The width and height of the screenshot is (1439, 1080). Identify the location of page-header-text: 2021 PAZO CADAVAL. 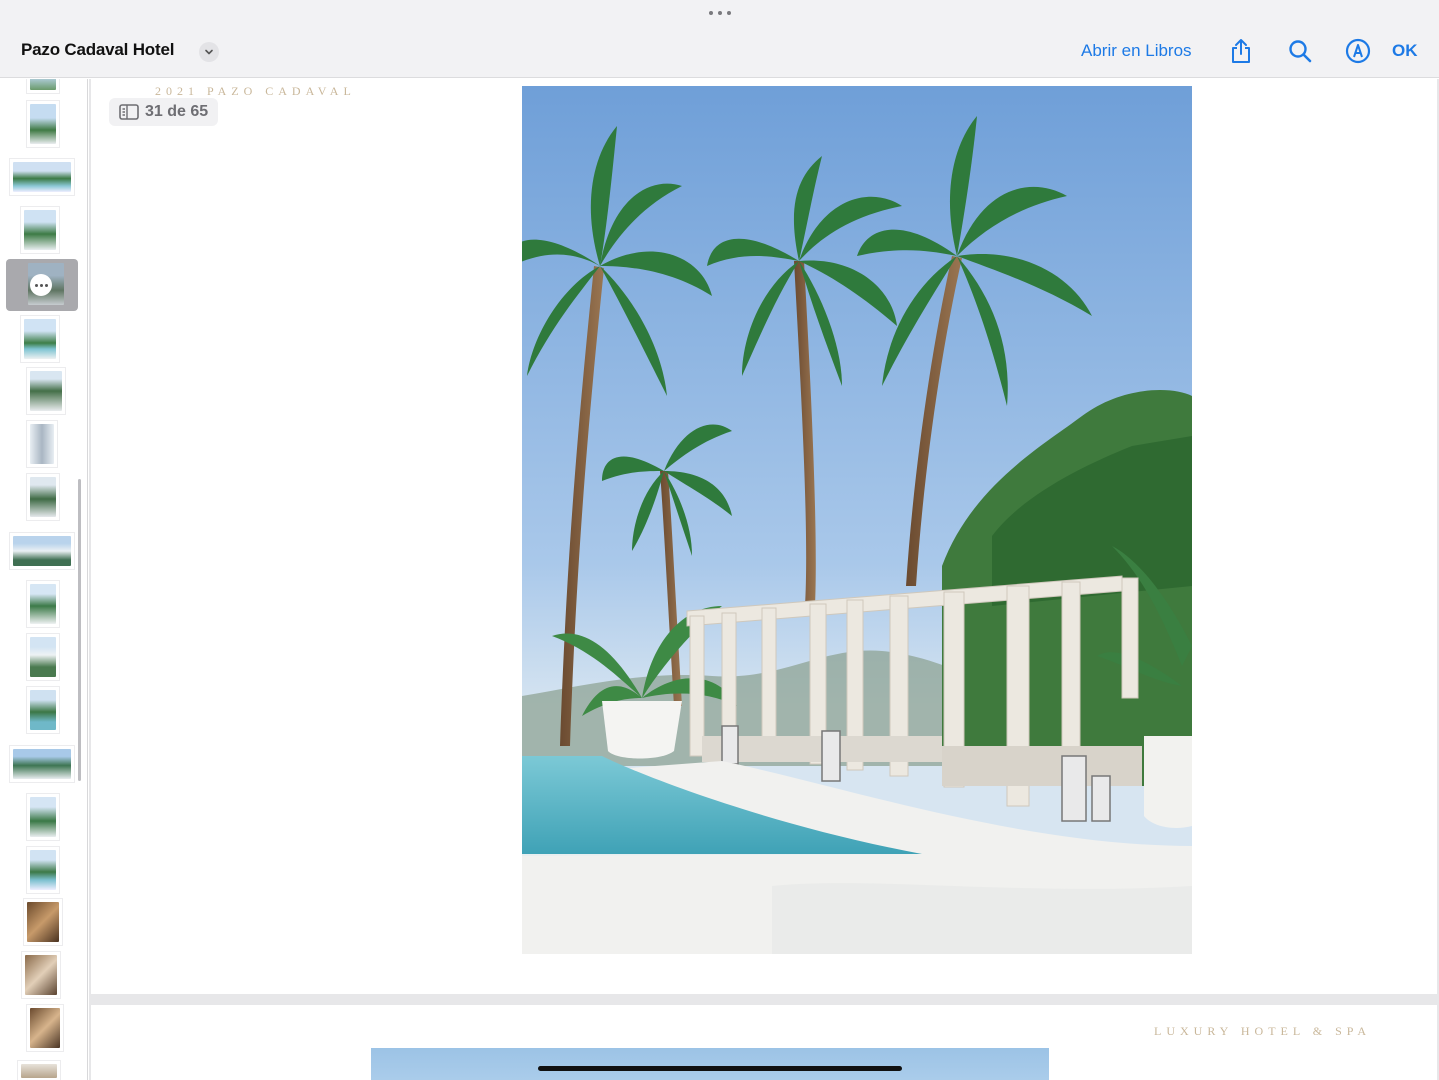
(255, 91).